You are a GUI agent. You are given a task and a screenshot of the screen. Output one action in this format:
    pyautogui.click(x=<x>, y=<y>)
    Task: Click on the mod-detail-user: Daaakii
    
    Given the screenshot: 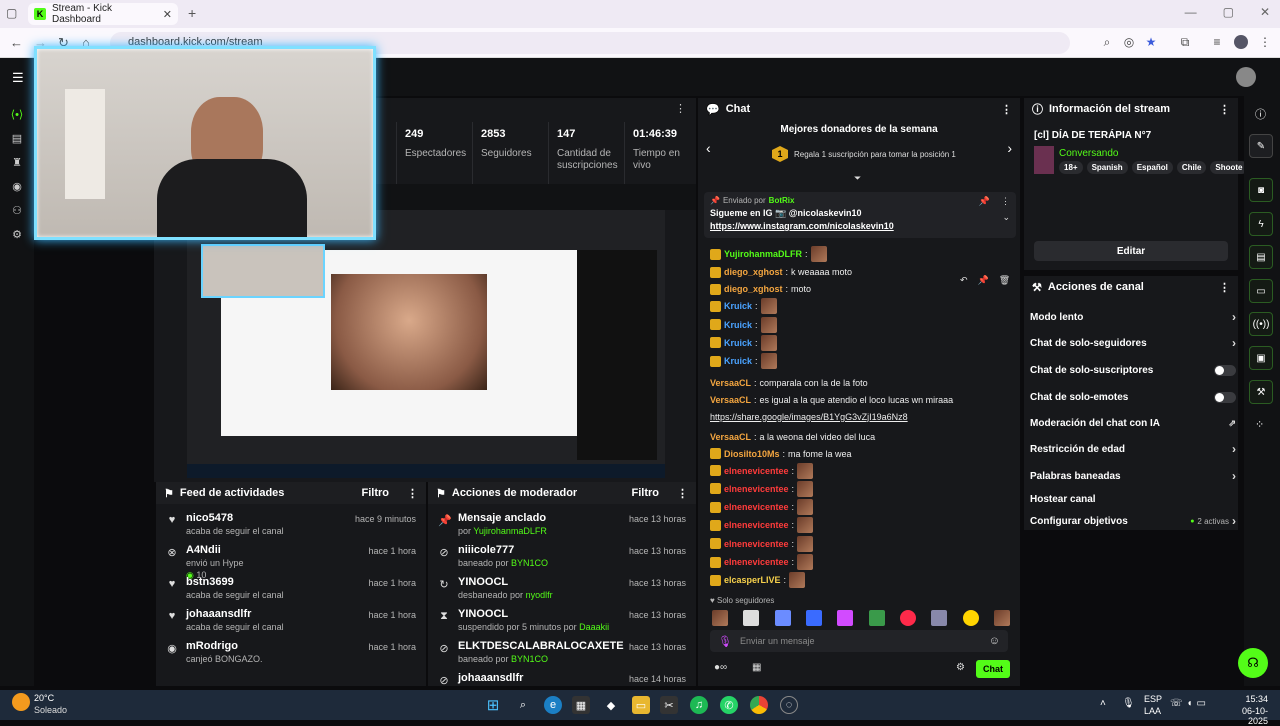 What is the action you would take?
    pyautogui.click(x=594, y=627)
    